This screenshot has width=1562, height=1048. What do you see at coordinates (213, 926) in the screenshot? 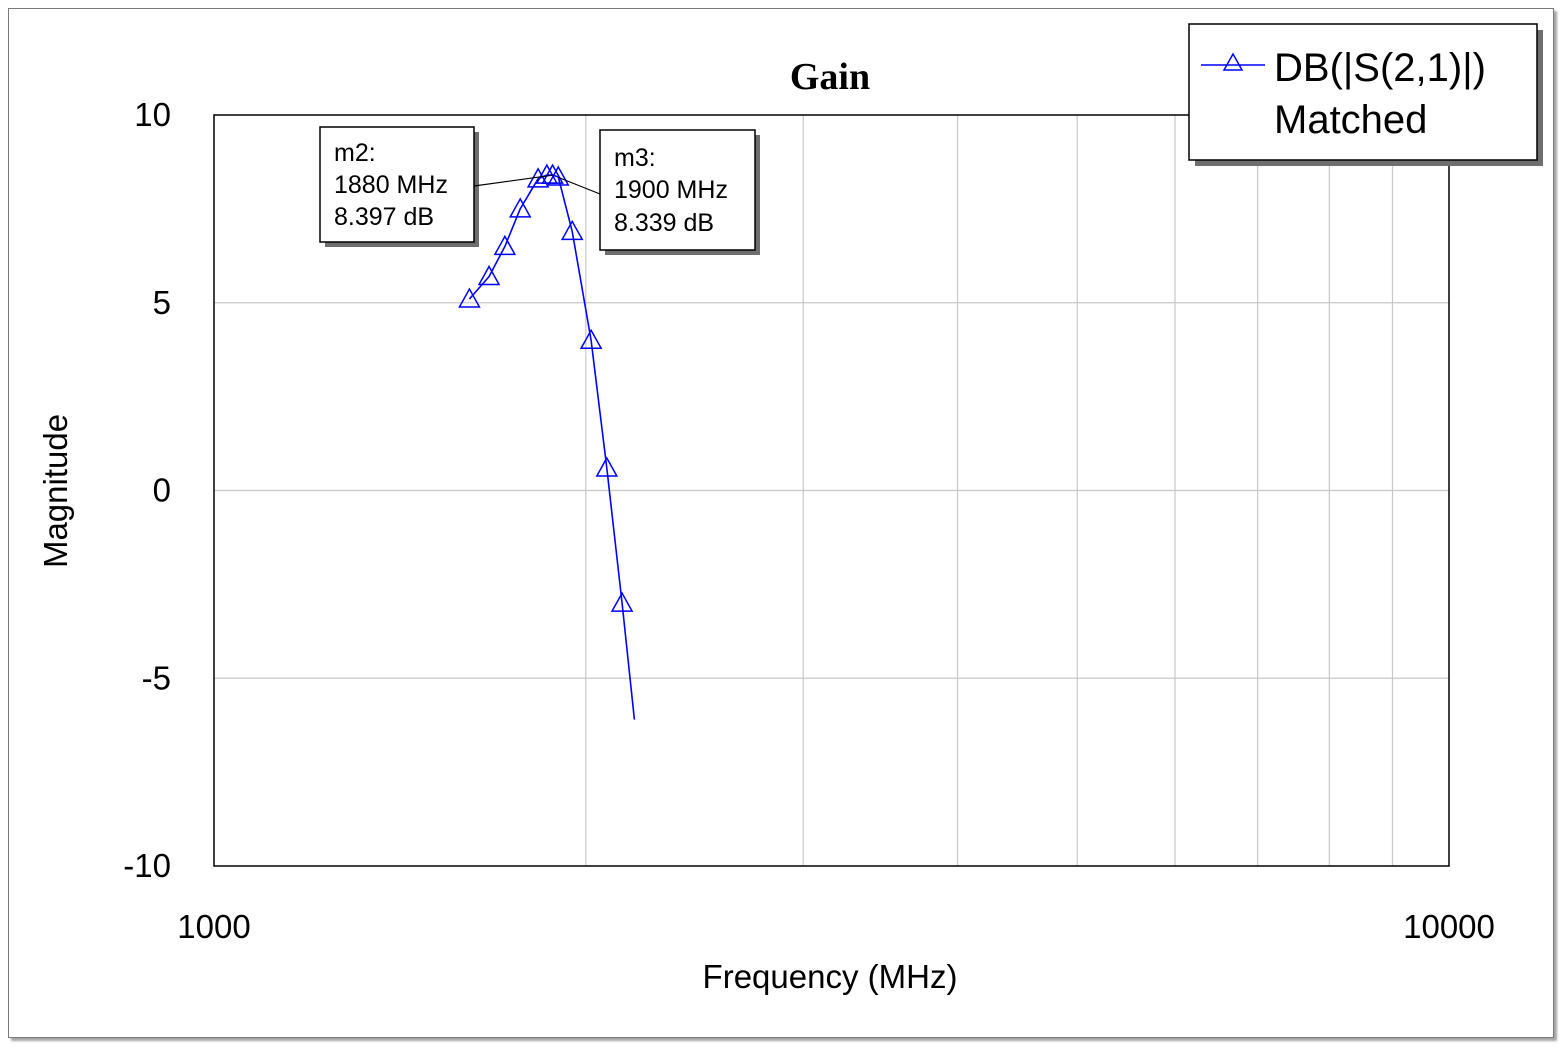
I see `x-tick-label: 1000` at bounding box center [213, 926].